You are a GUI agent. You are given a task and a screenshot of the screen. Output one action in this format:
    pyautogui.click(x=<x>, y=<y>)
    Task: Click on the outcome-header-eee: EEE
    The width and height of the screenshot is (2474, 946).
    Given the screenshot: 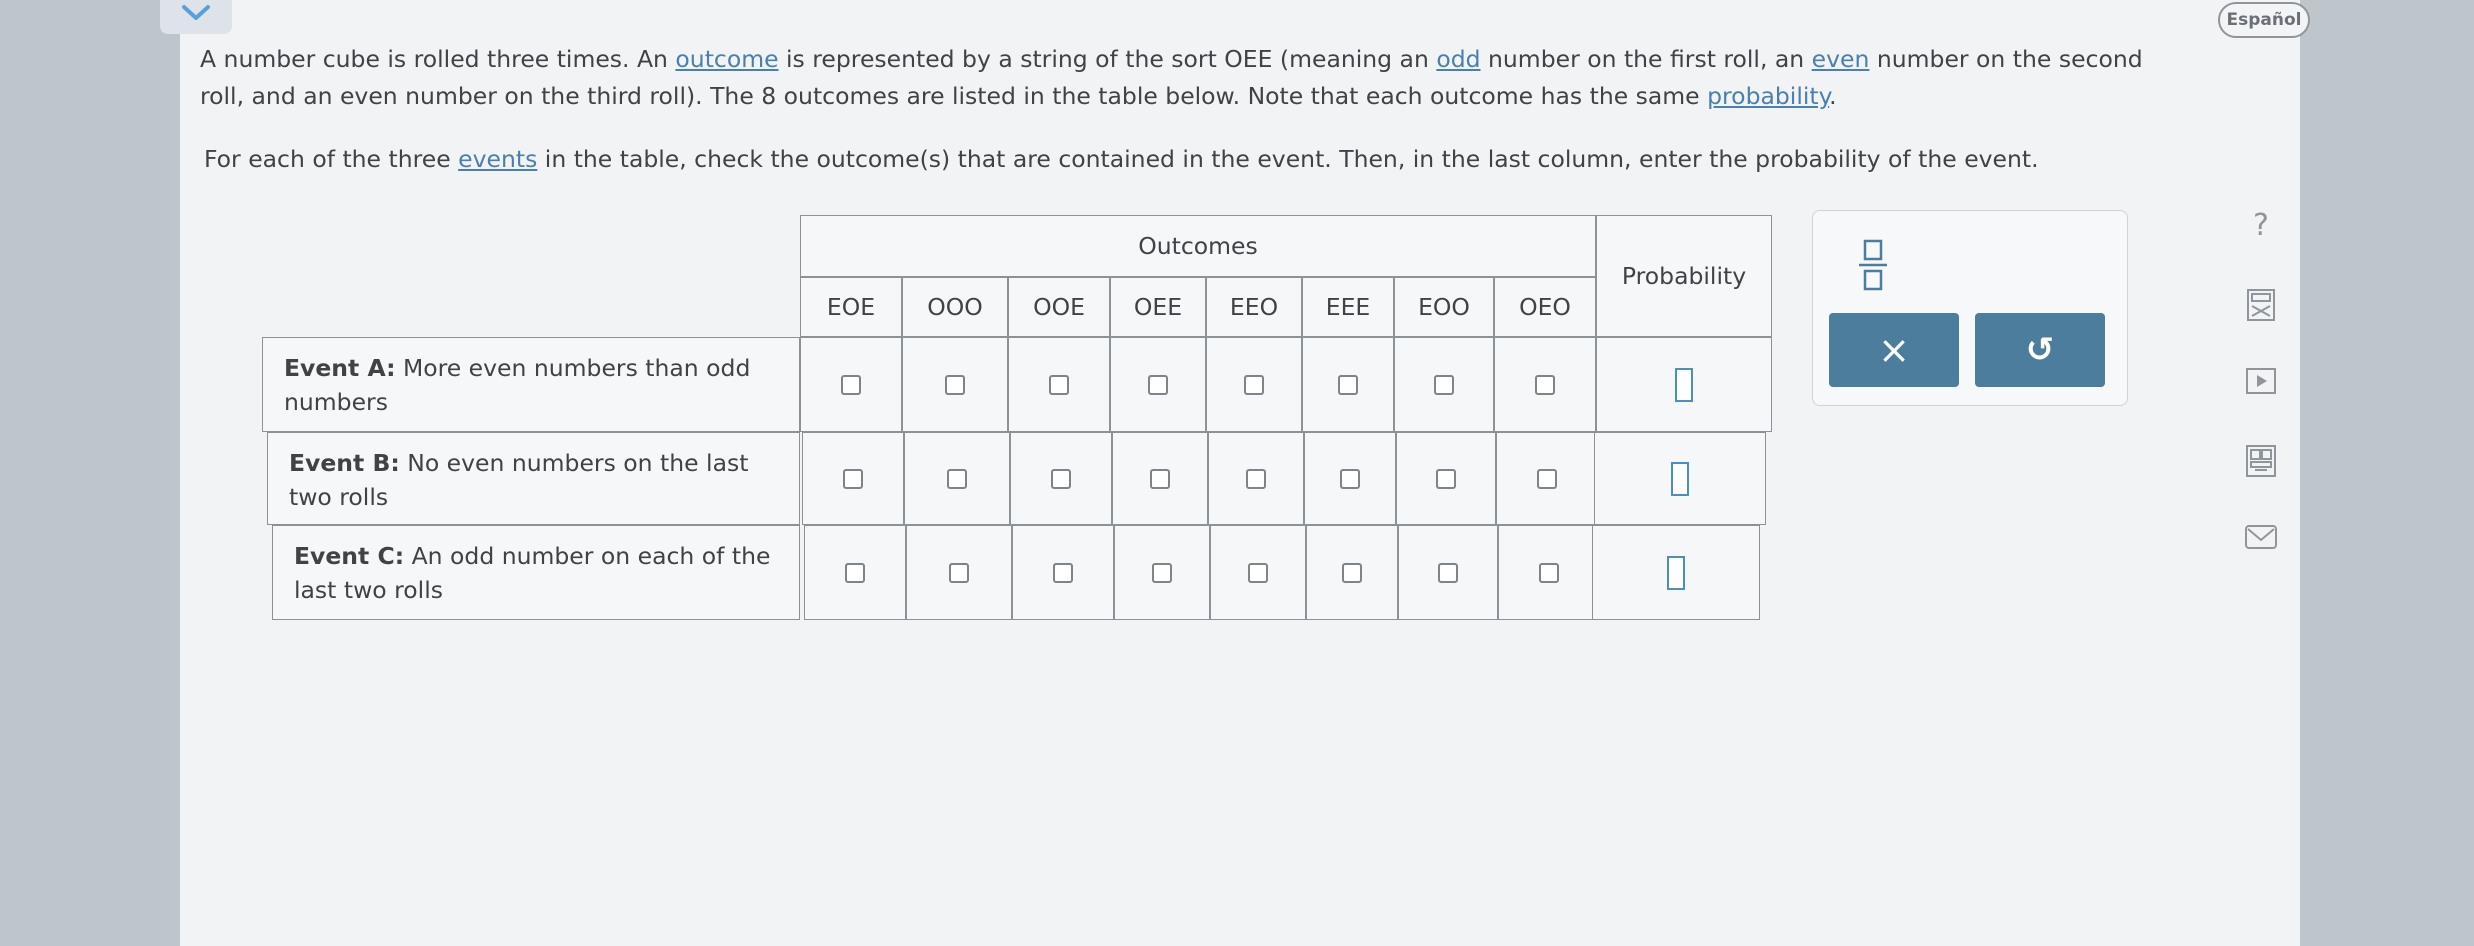 What is the action you would take?
    pyautogui.click(x=1348, y=307)
    